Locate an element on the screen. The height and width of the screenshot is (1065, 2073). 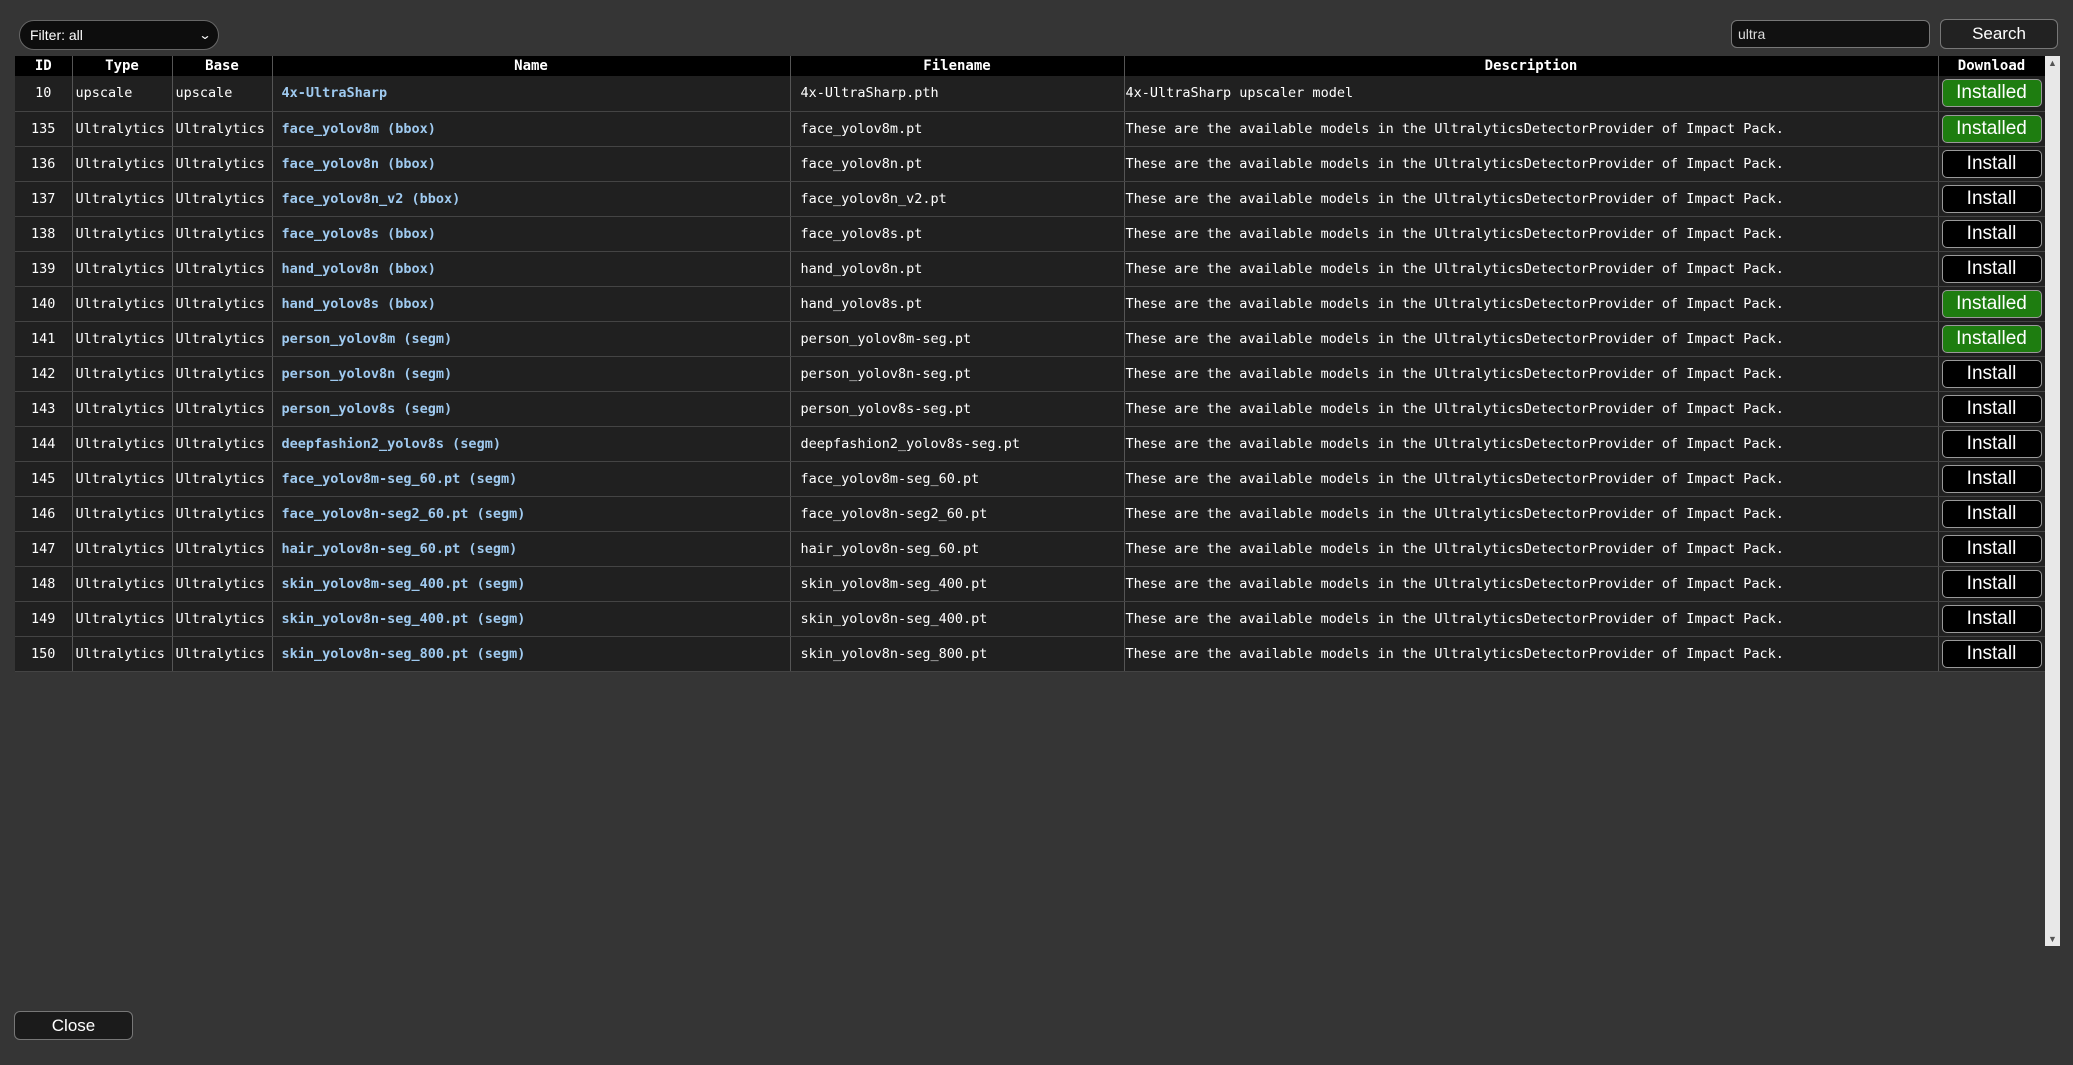
cell-id: 139 is located at coordinates (44, 269).